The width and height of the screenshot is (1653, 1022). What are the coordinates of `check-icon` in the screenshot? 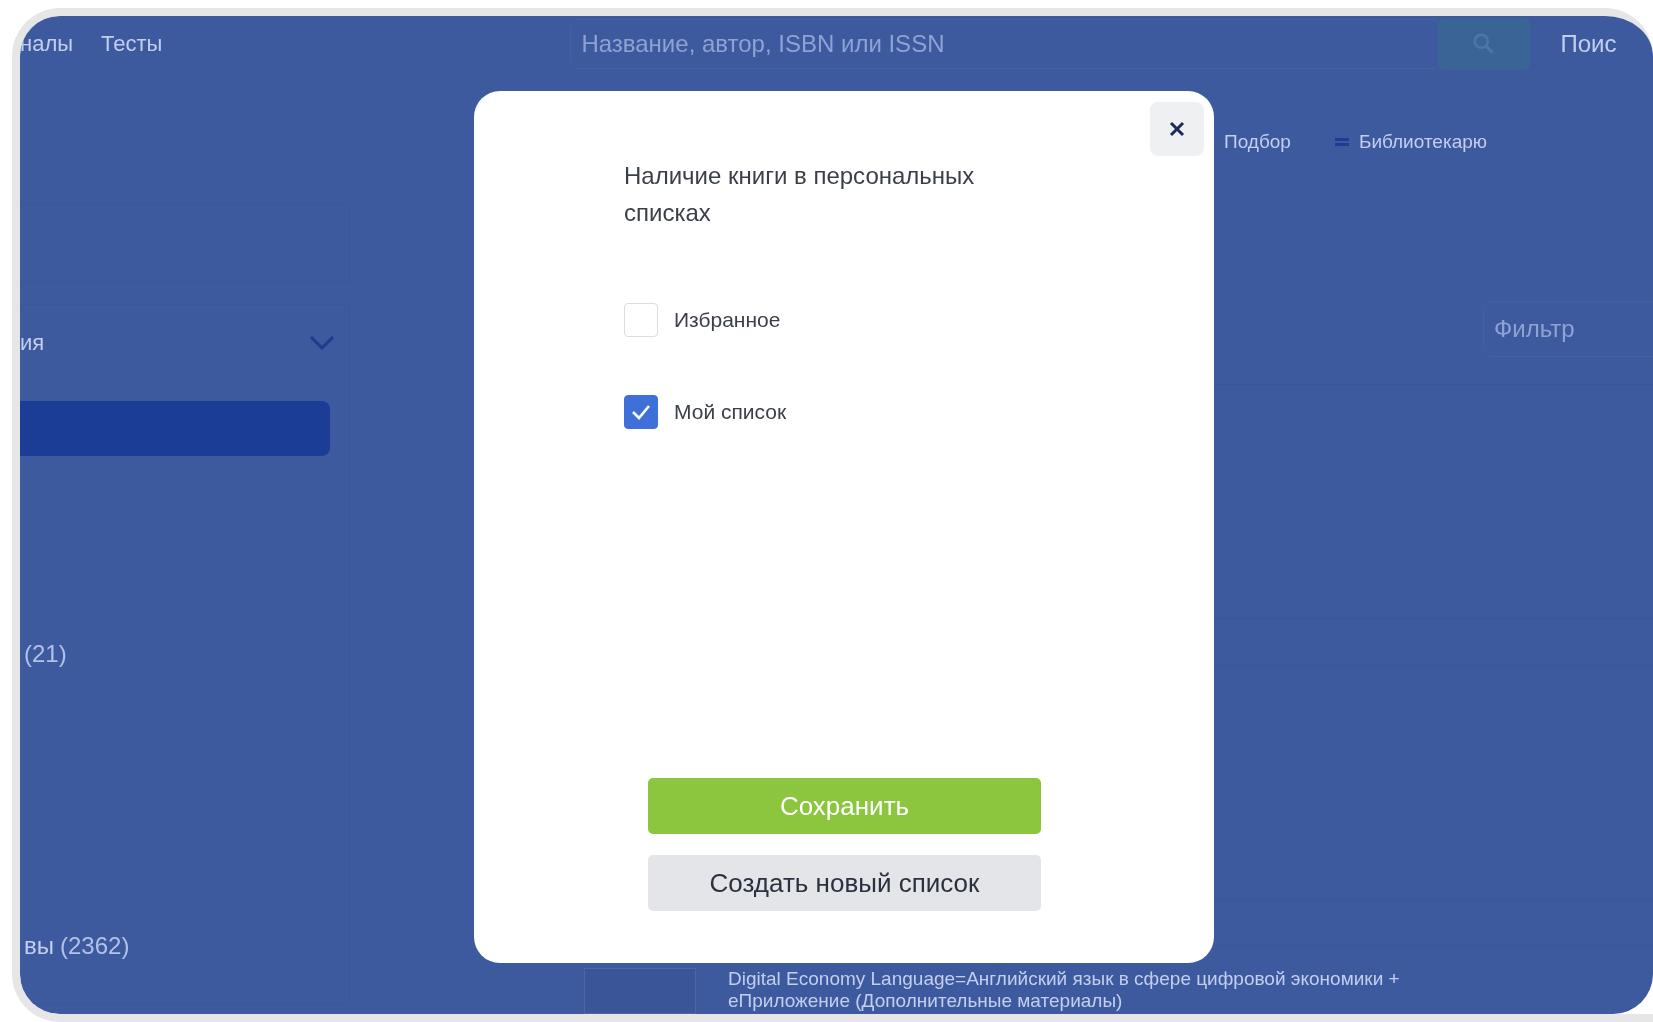 It's located at (641, 412).